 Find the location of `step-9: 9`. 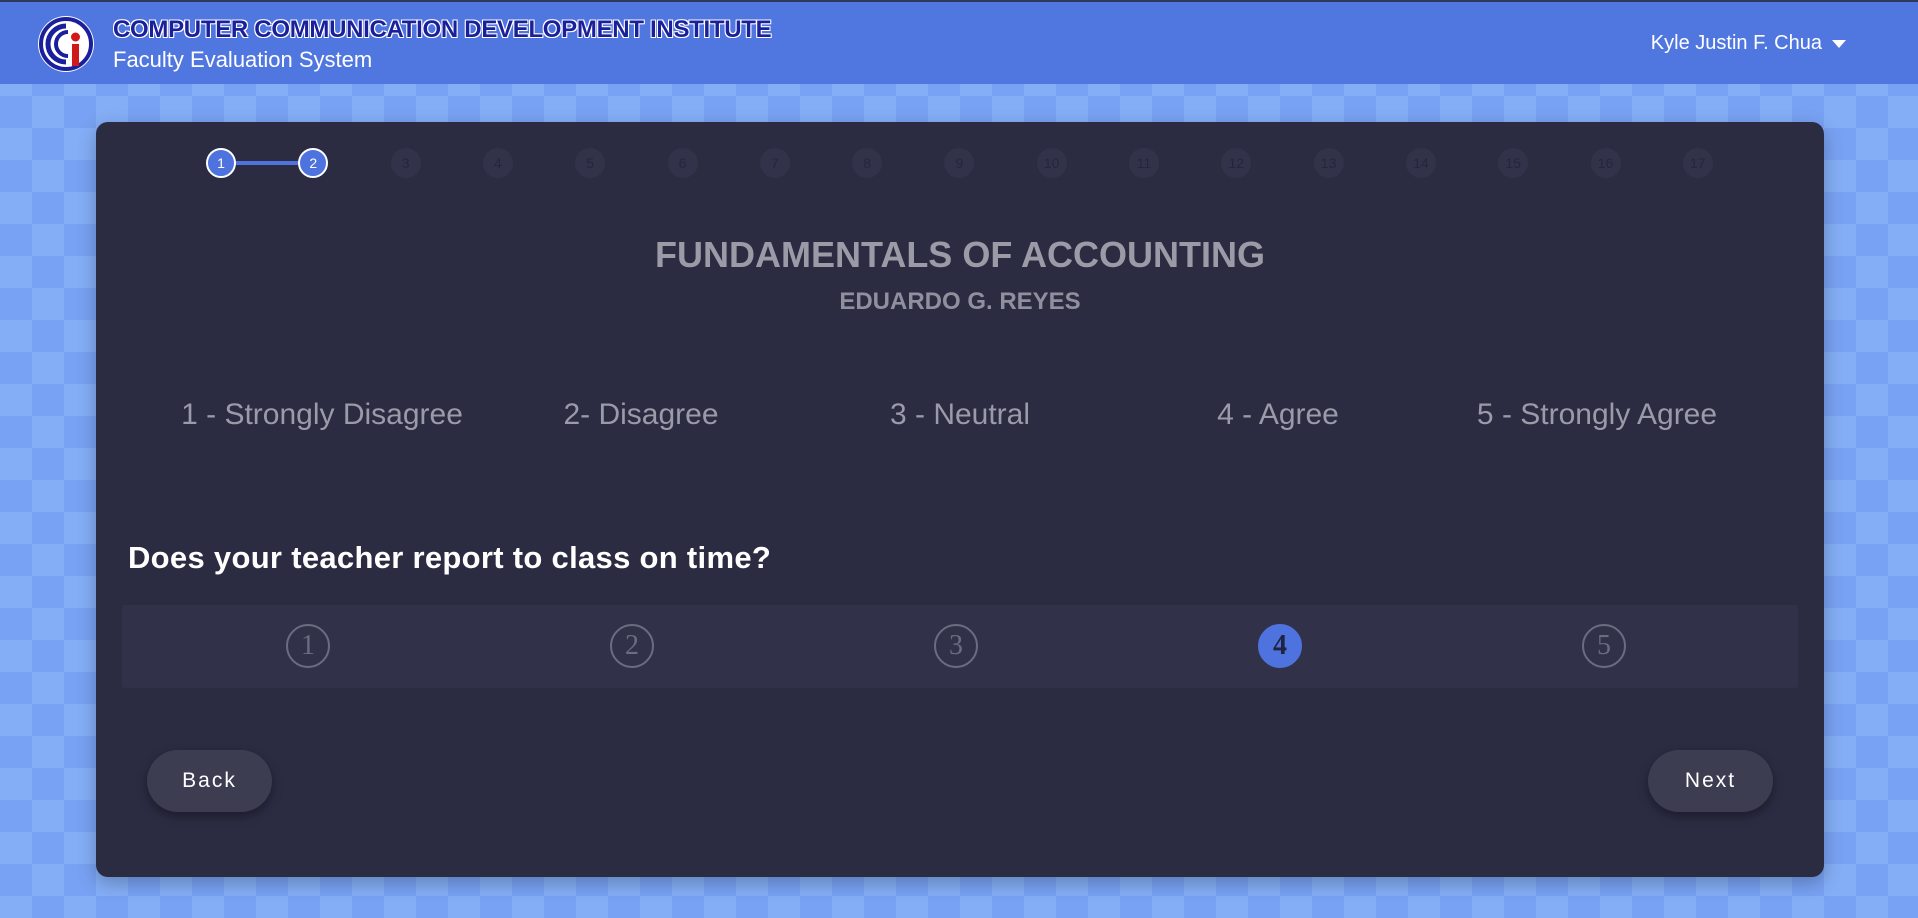

step-9: 9 is located at coordinates (959, 163).